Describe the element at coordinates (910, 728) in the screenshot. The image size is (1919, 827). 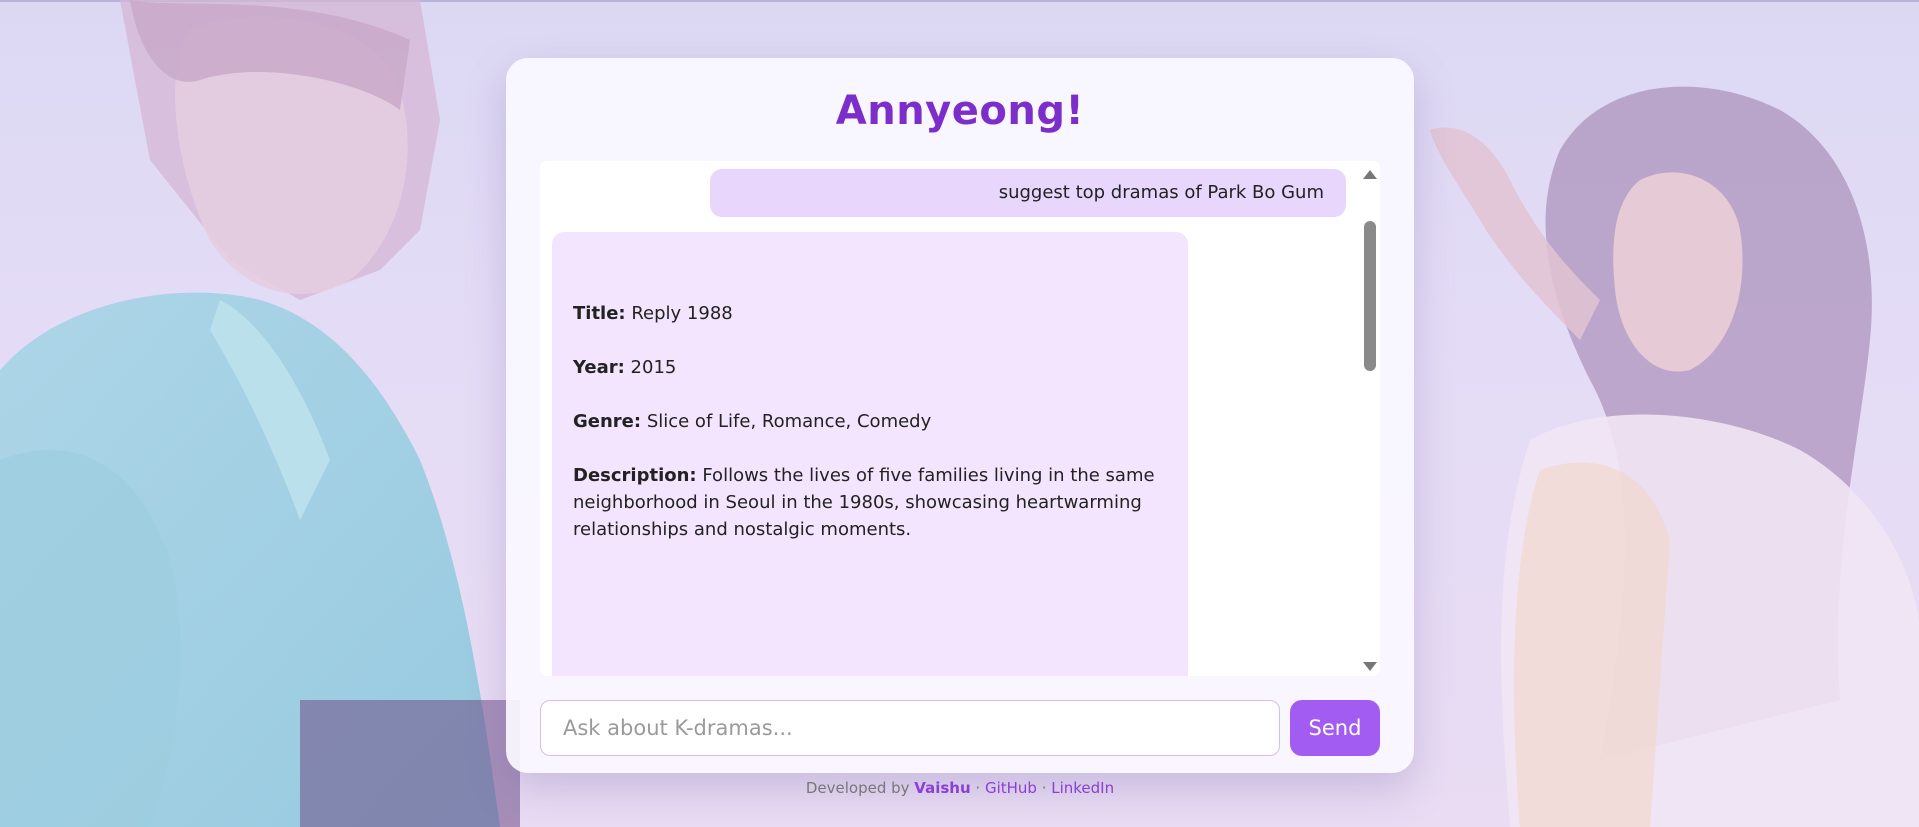
I see `ask-input` at that location.